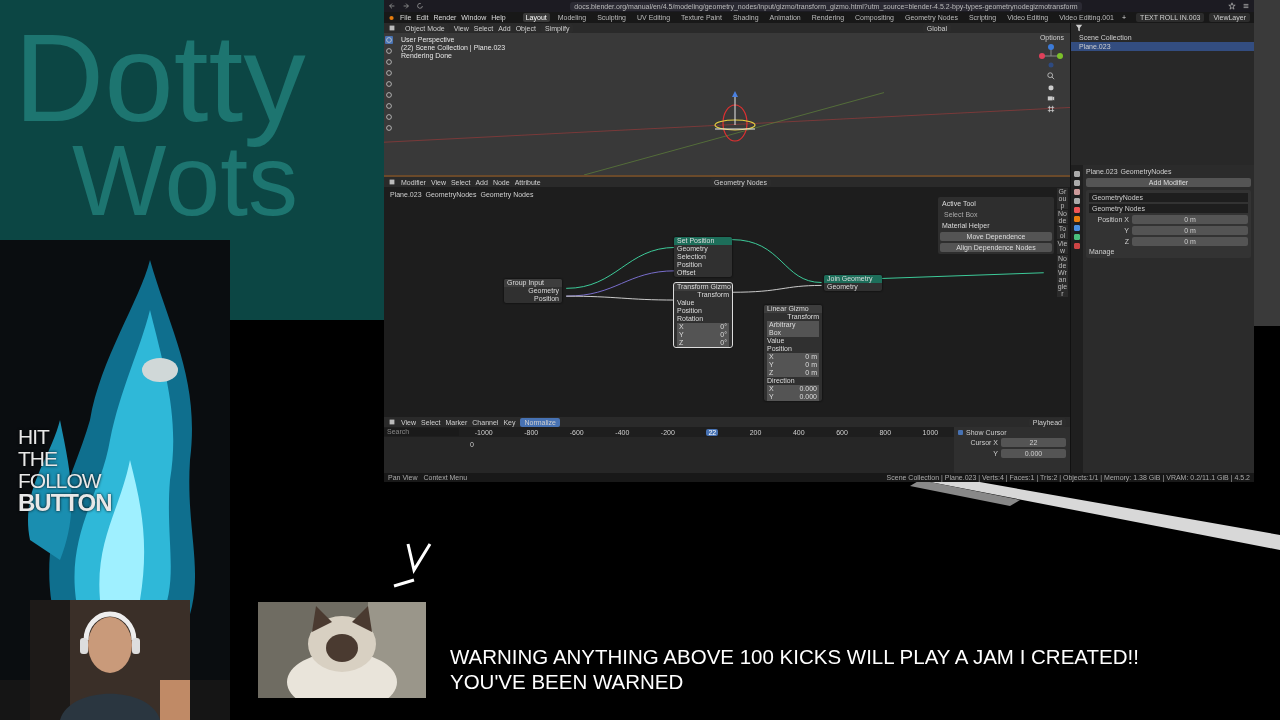  Describe the element at coordinates (1051, 98) in the screenshot. I see `camera-icon` at that location.